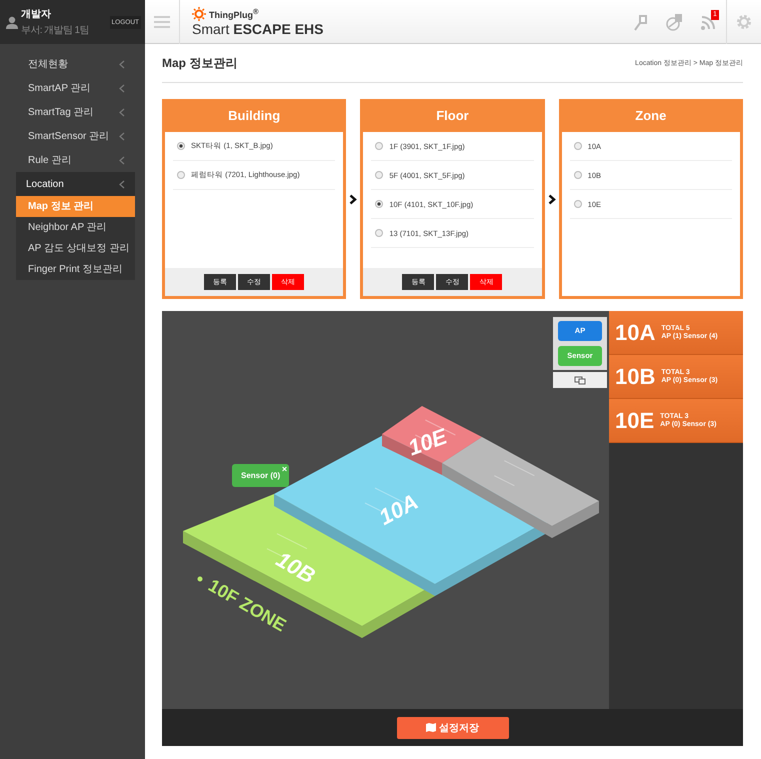 Image resolution: width=761 pixels, height=759 pixels. What do you see at coordinates (75, 227) in the screenshot?
I see `sidebar-subitem: Neighbor AP 관리` at bounding box center [75, 227].